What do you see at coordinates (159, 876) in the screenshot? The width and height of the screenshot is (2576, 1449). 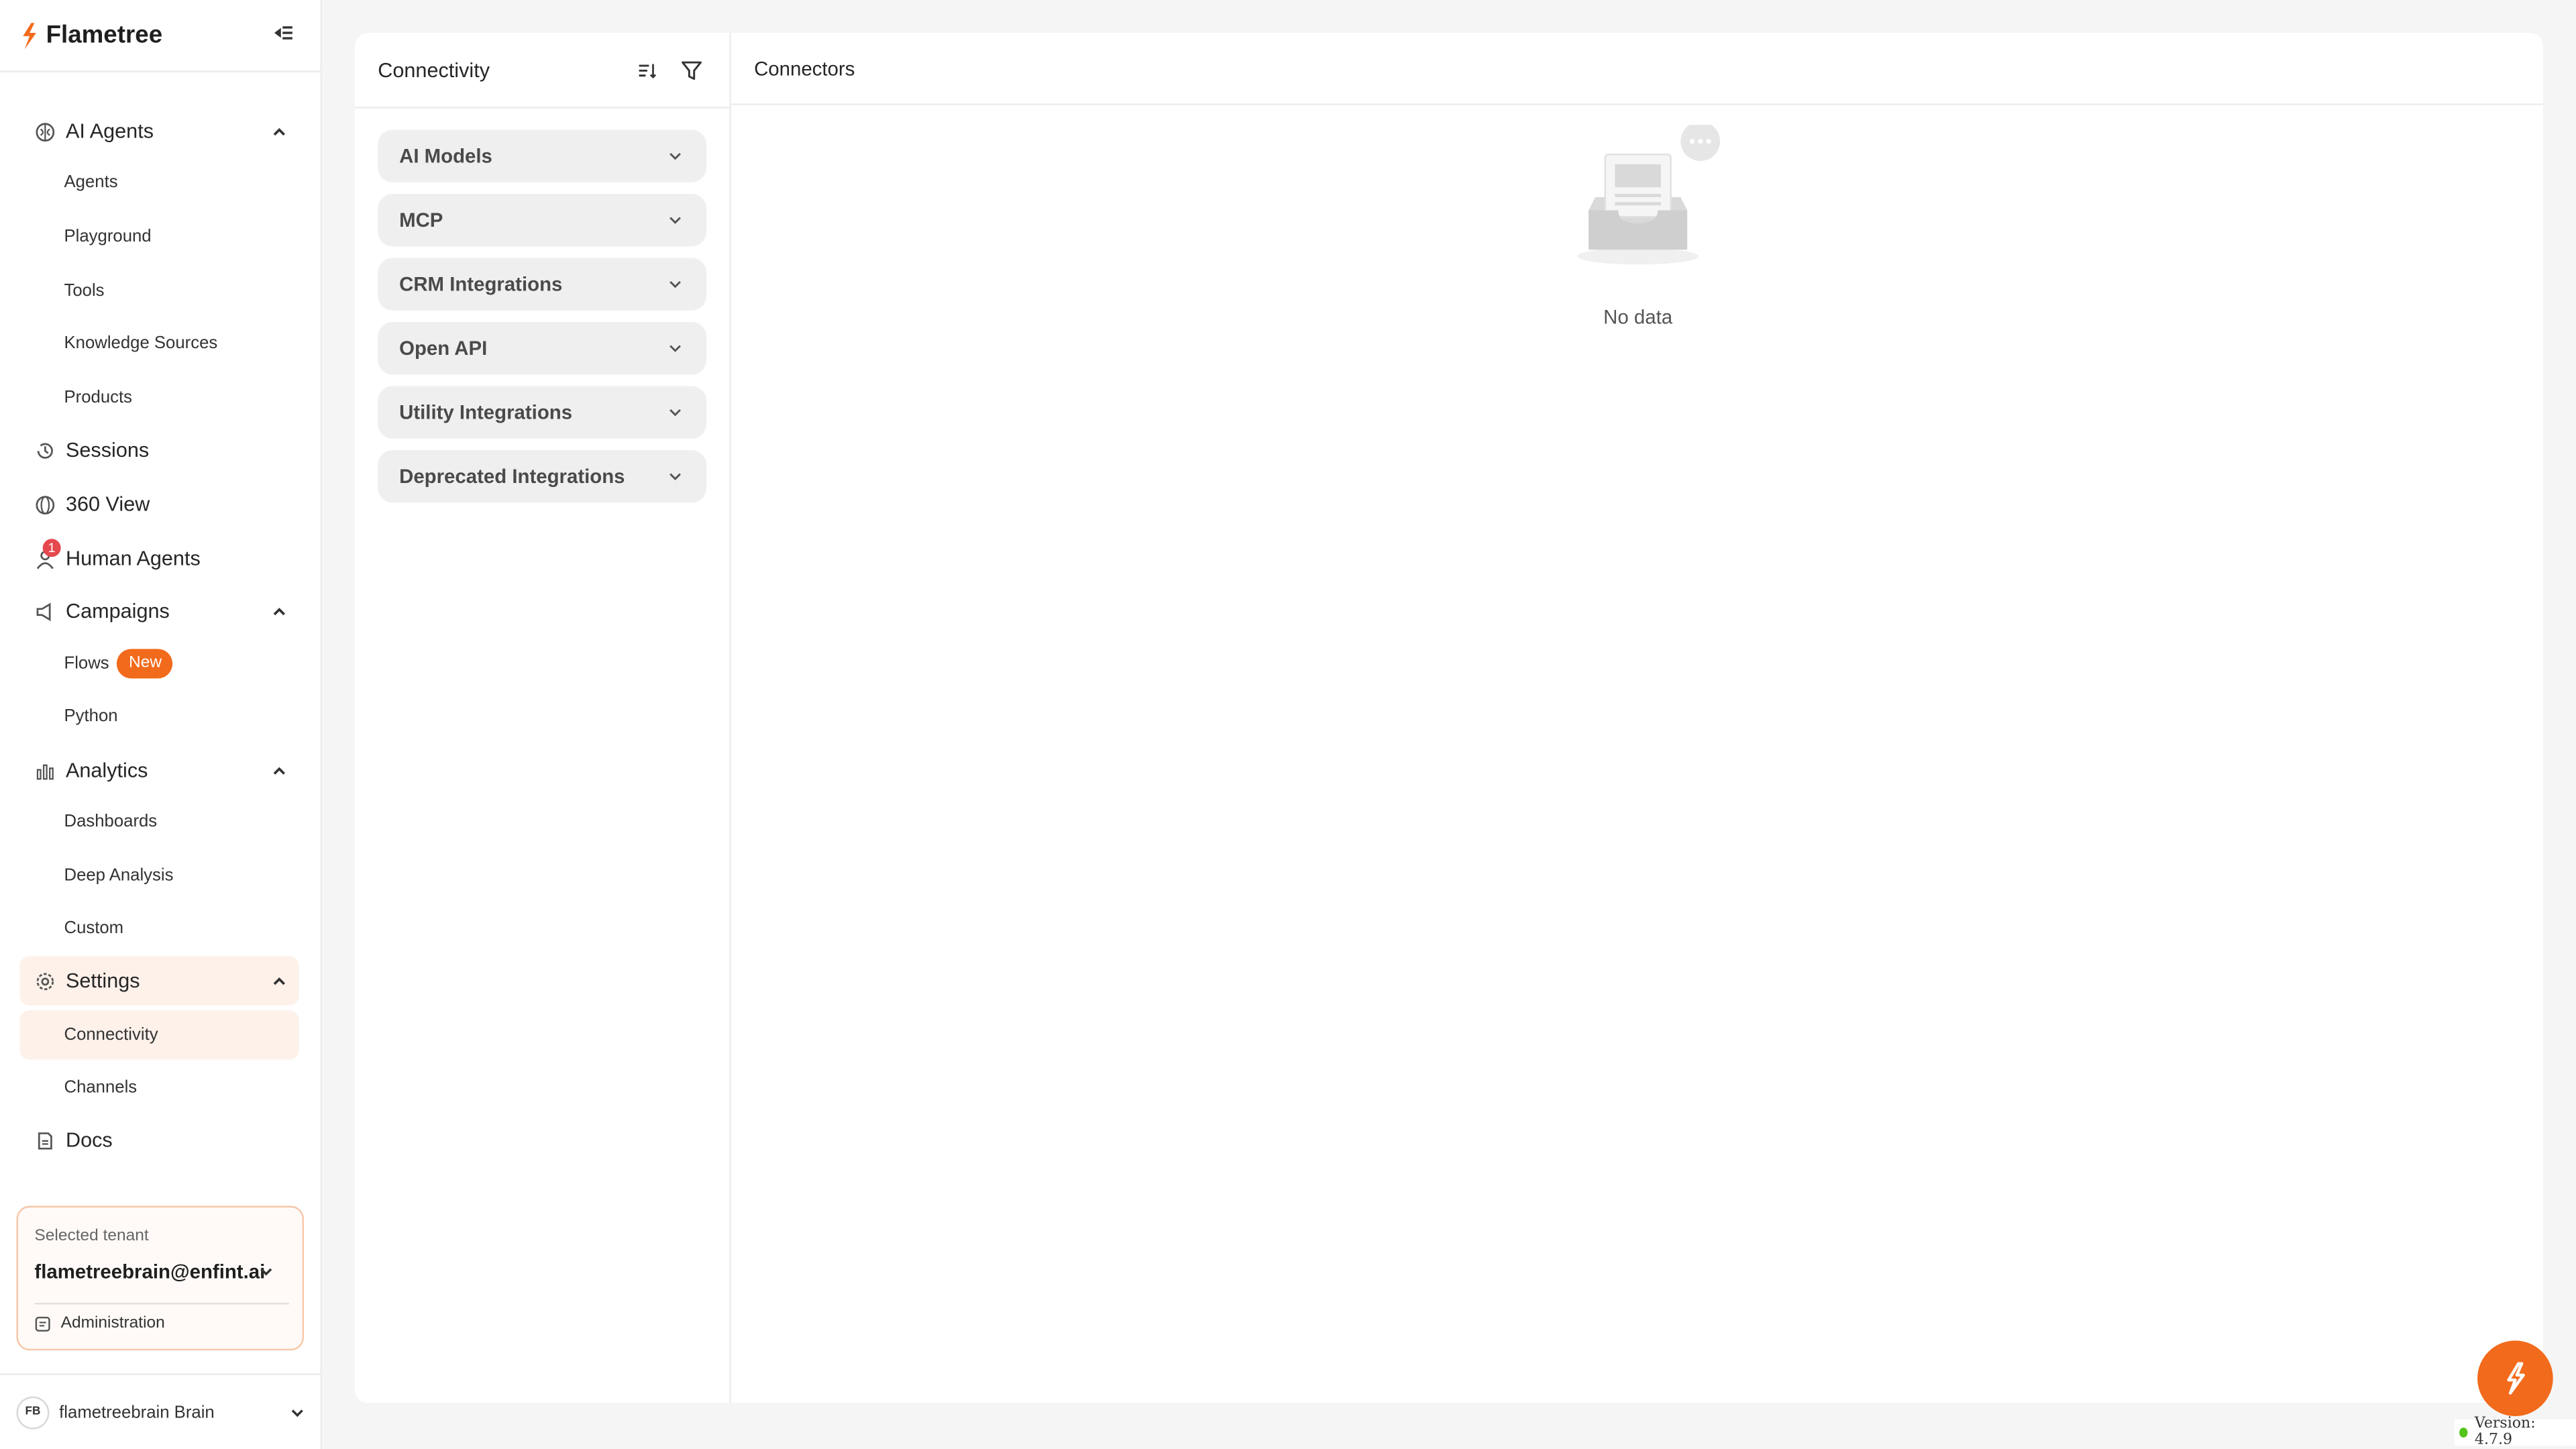 I see `nav-item-deep-analysis: Deep Analysis` at bounding box center [159, 876].